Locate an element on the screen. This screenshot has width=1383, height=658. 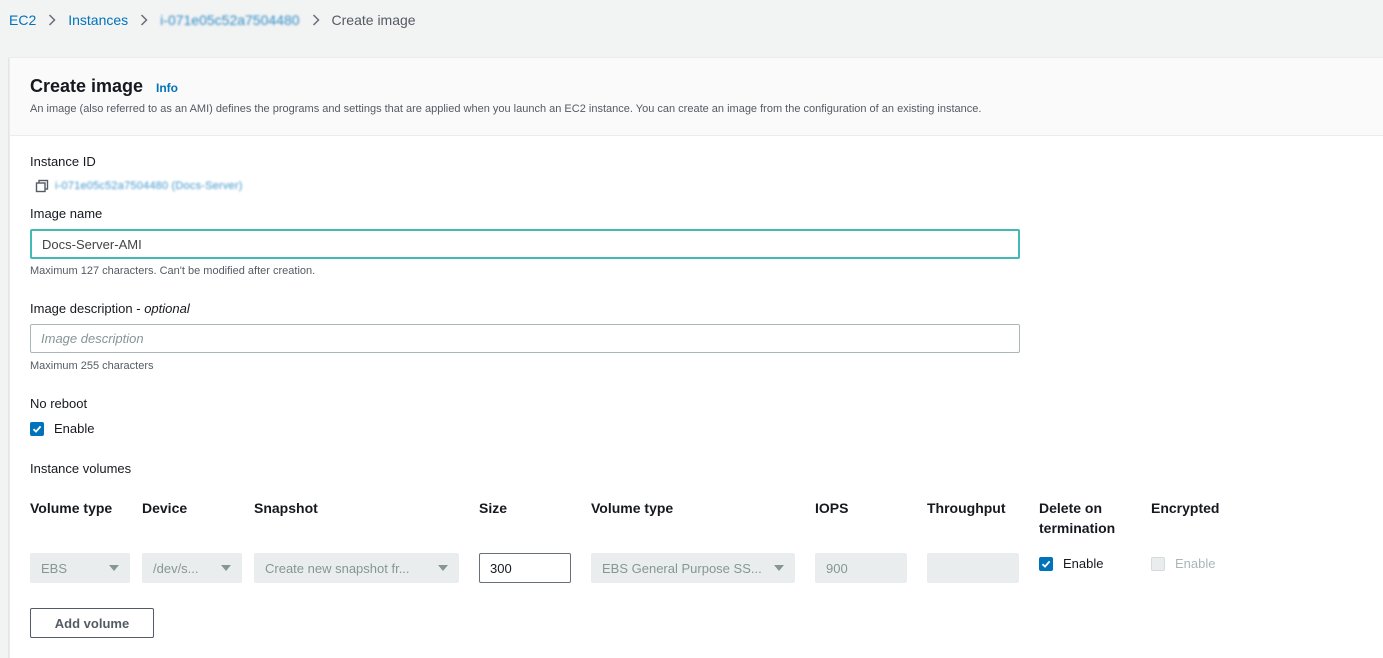
column-header-delete-line1: Delete on is located at coordinates (1071, 508).